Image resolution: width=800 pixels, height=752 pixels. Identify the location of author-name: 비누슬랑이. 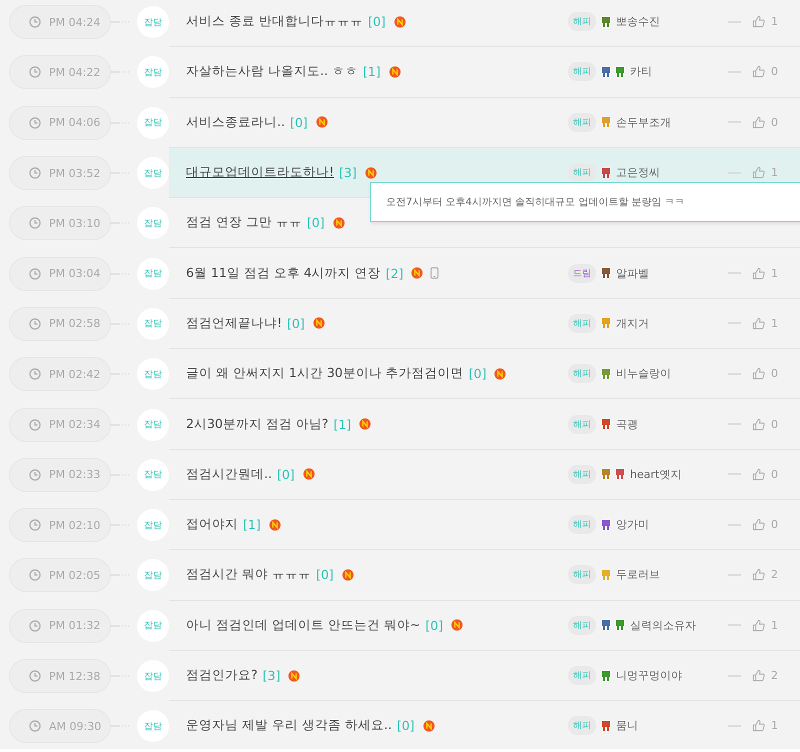
(672, 374).